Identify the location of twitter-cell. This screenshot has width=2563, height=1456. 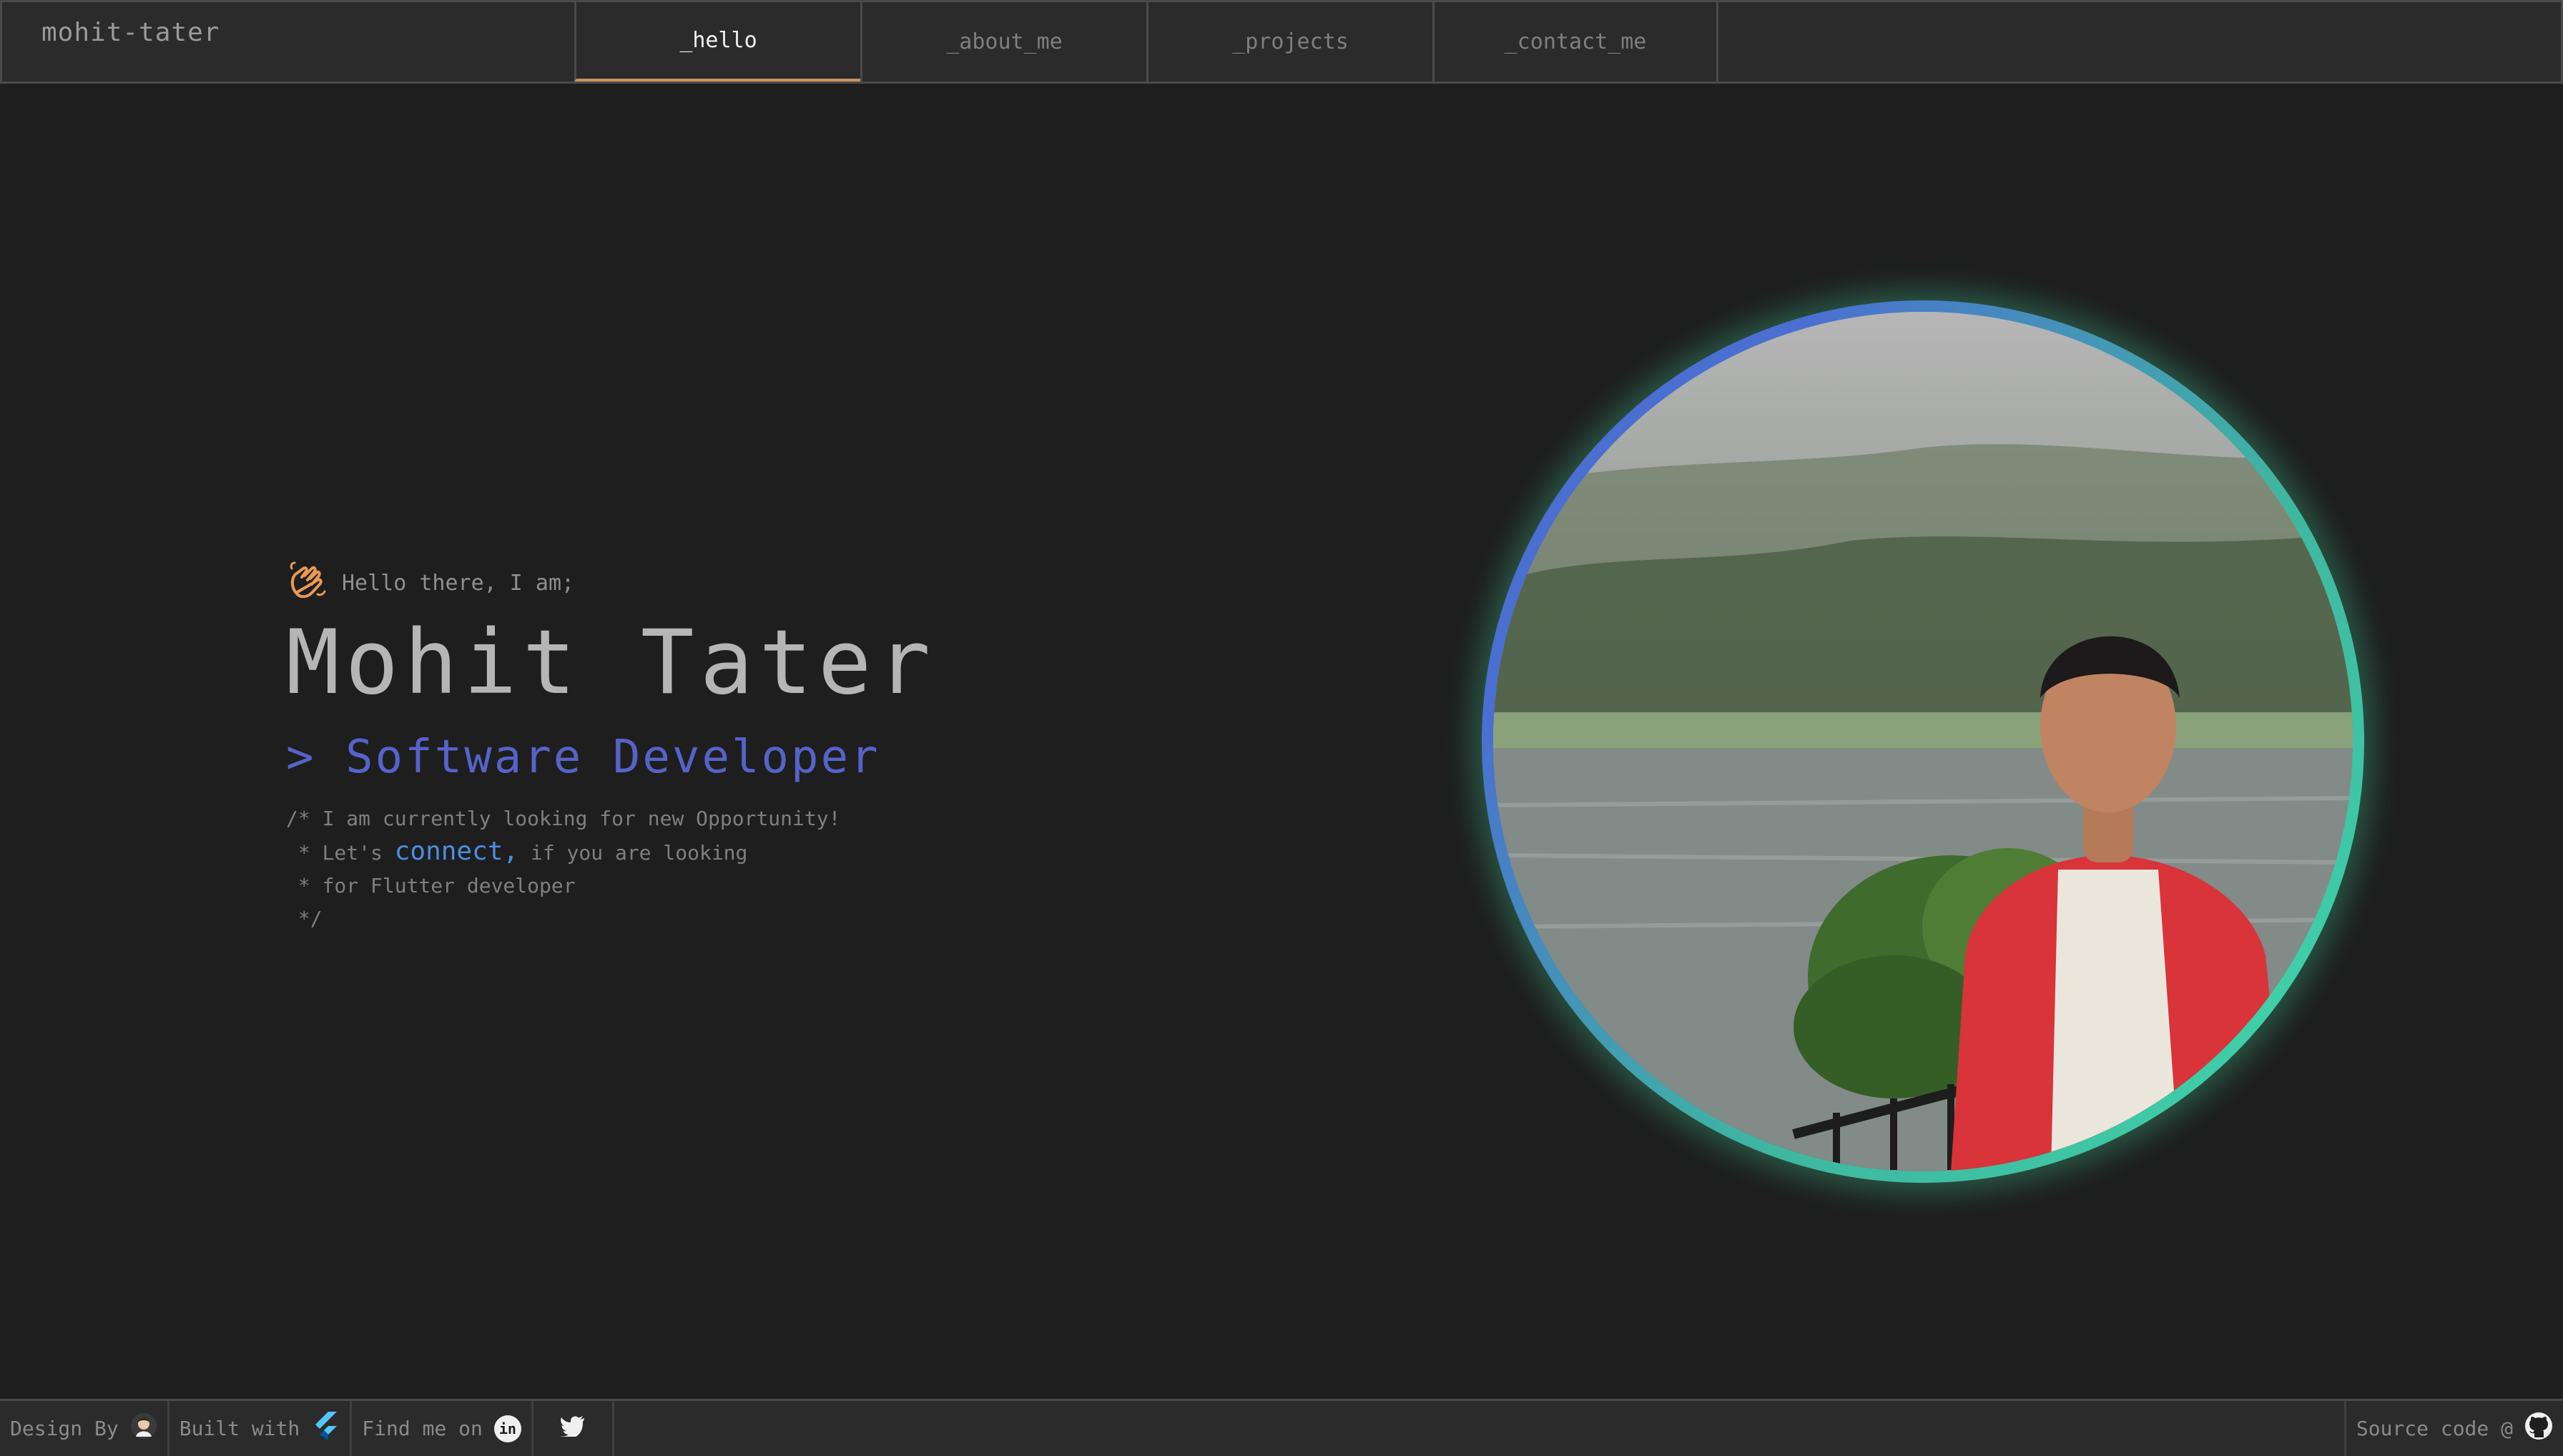
(573, 1428).